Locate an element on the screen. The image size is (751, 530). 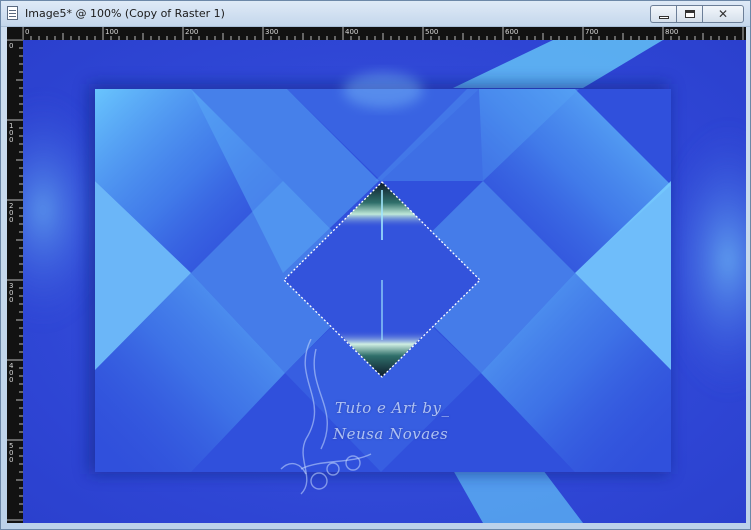
minimize-icon is located at coordinates (663, 17).